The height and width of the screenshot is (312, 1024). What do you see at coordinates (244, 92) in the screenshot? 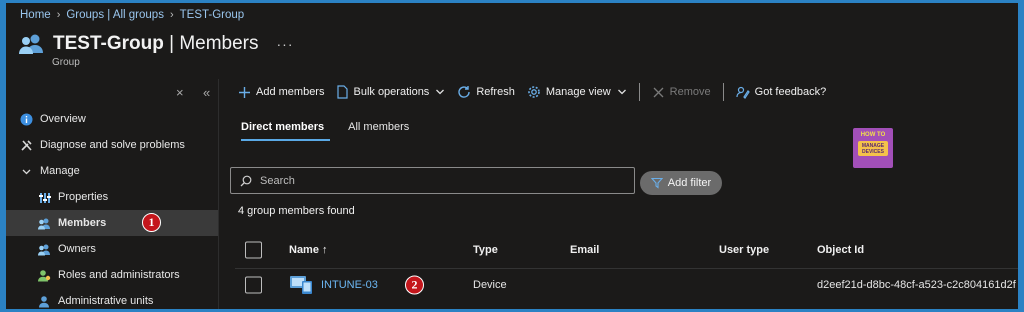
I see `plus-icon` at bounding box center [244, 92].